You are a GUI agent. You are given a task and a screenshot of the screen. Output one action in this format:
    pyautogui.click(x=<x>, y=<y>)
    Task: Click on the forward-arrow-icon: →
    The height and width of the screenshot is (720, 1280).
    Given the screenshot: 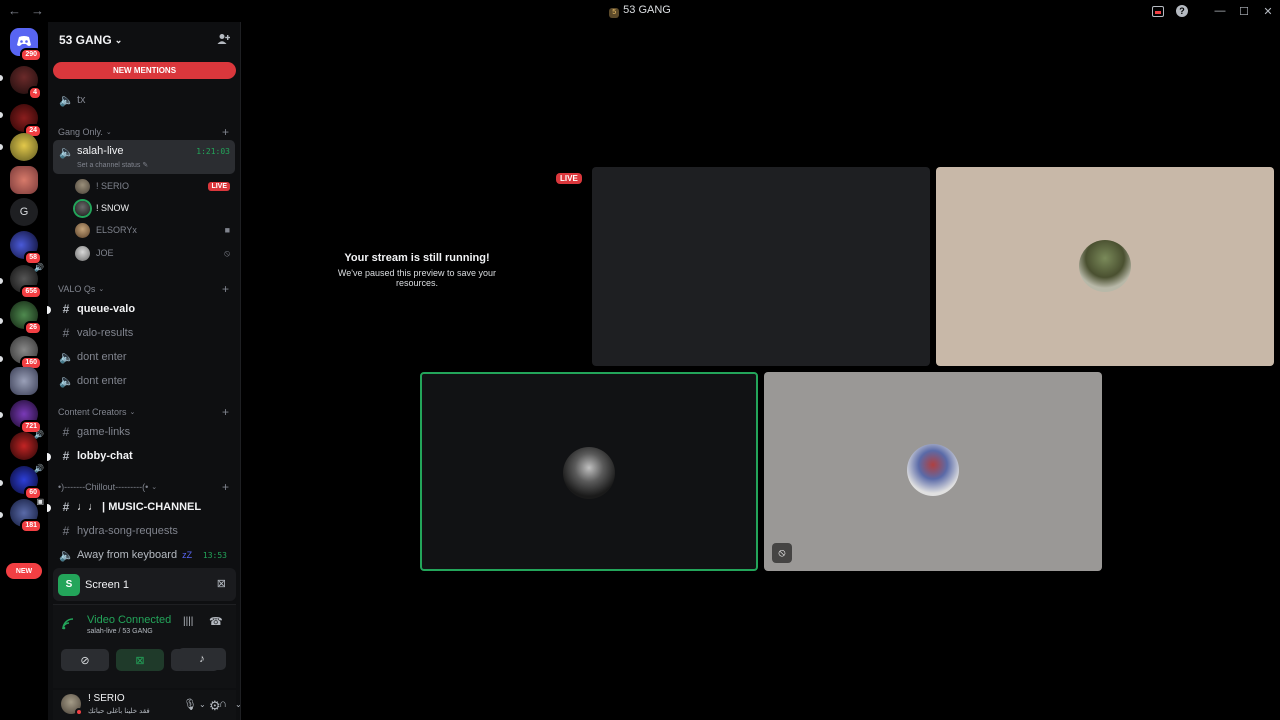 What is the action you would take?
    pyautogui.click(x=37, y=10)
    